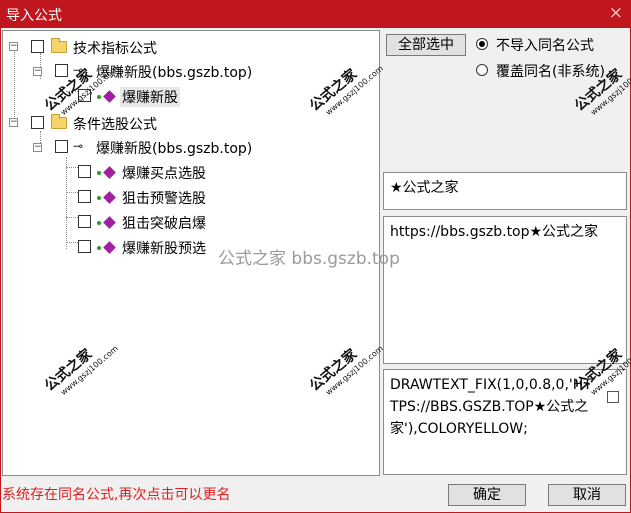 This screenshot has width=631, height=513. I want to click on formula-description-text: https://bbs.gszb.top★公式之家, so click(494, 232).